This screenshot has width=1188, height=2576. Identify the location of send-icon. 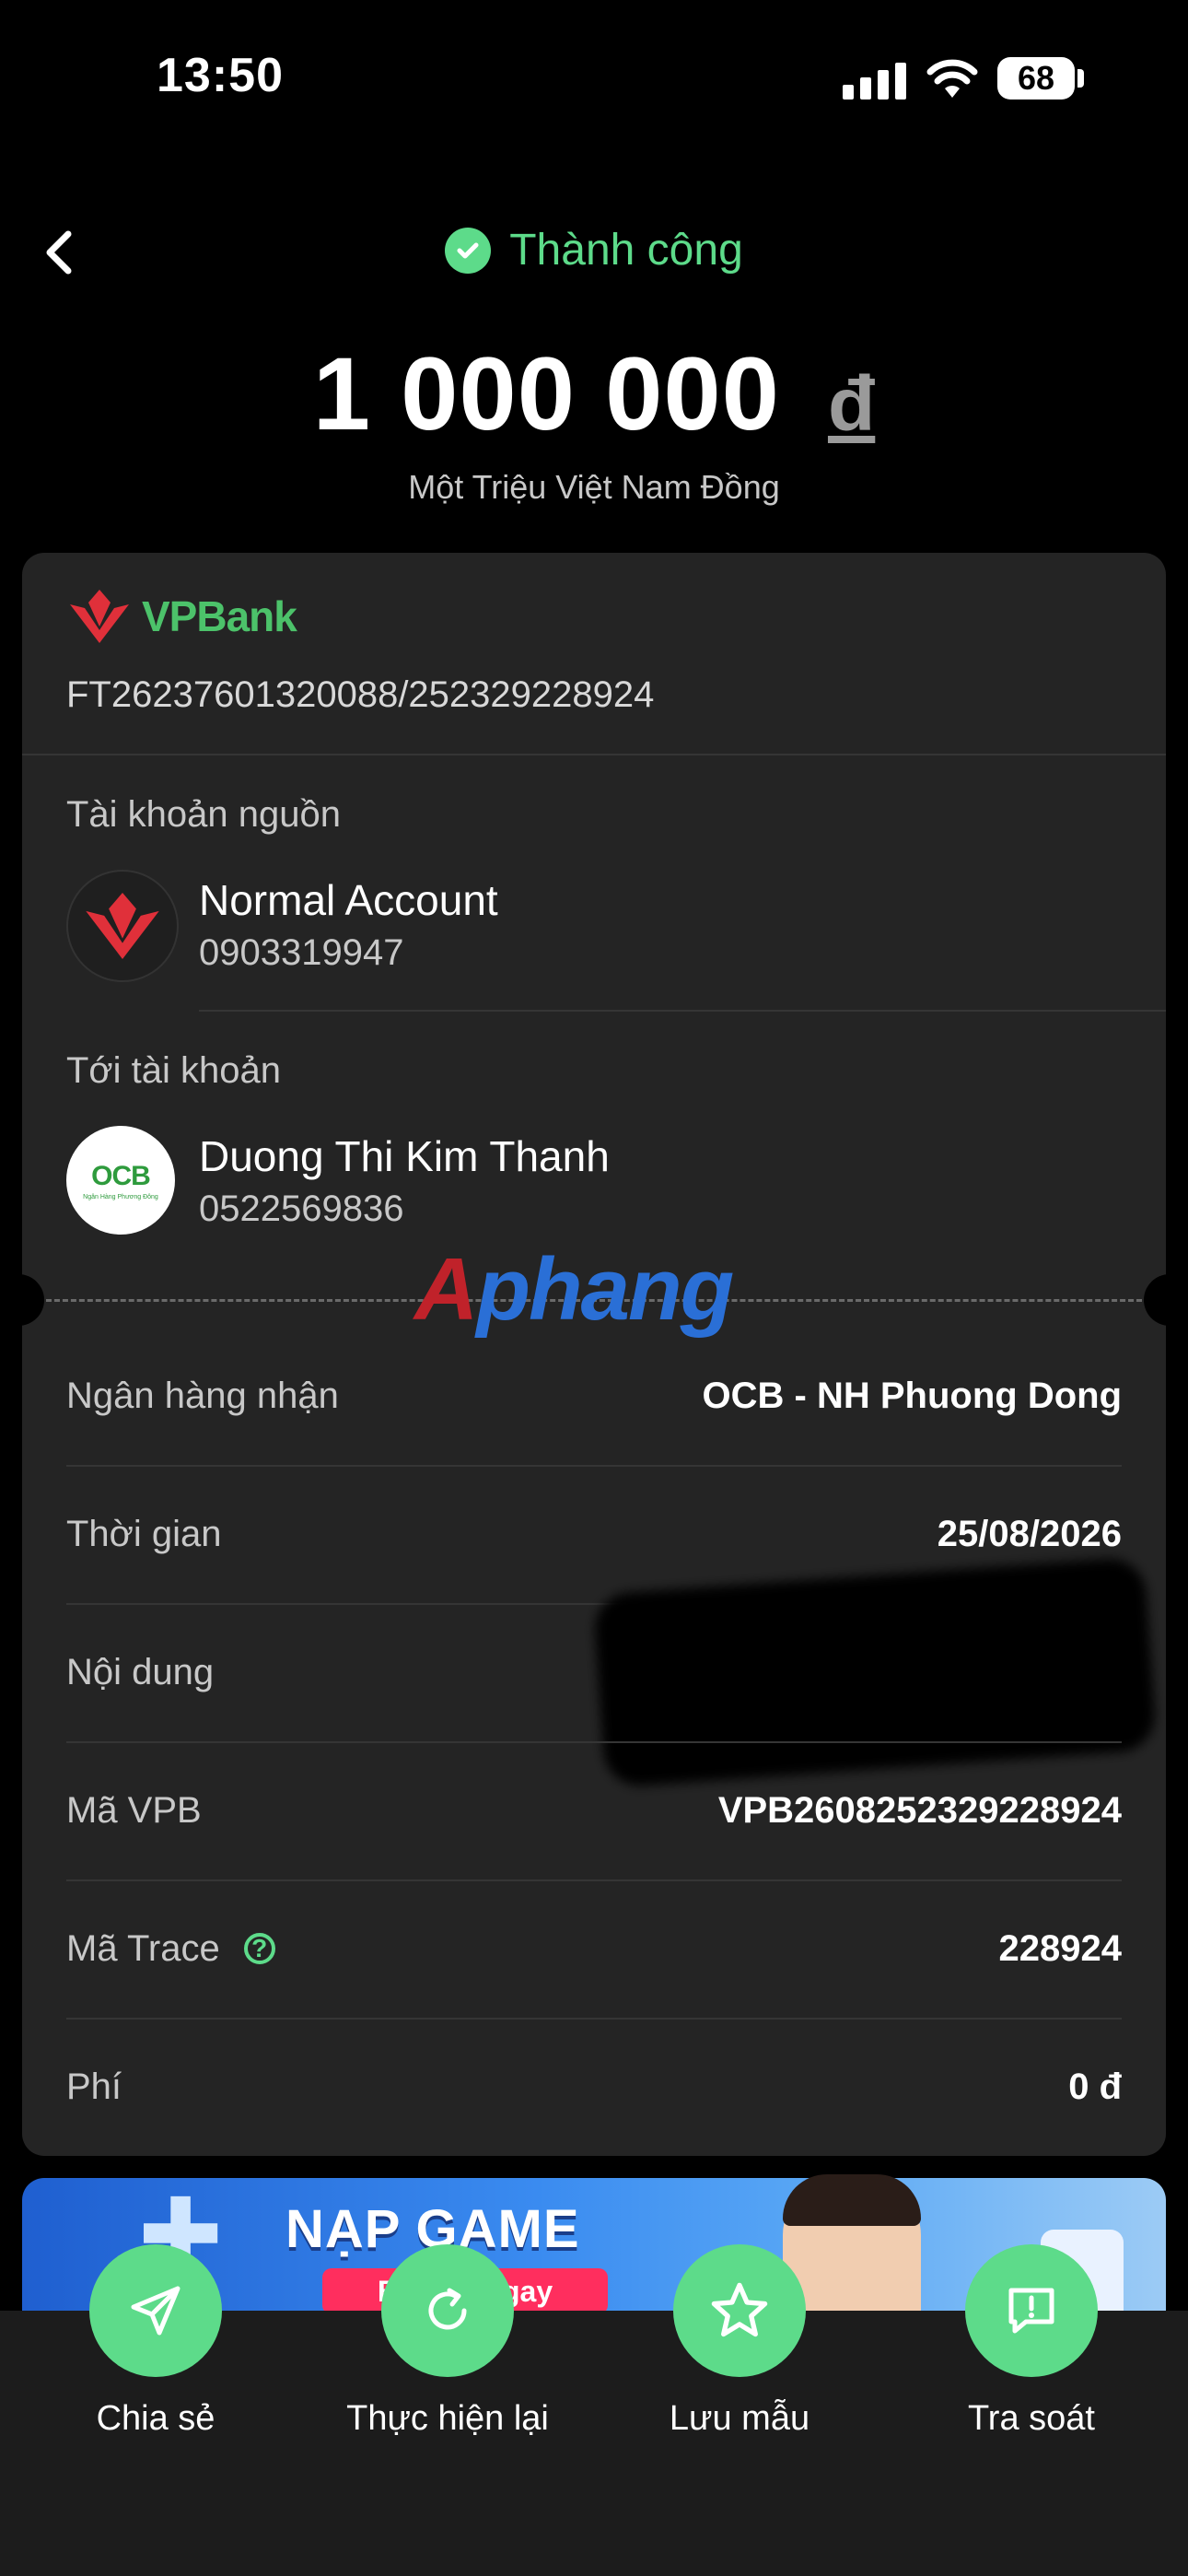
(155, 2310).